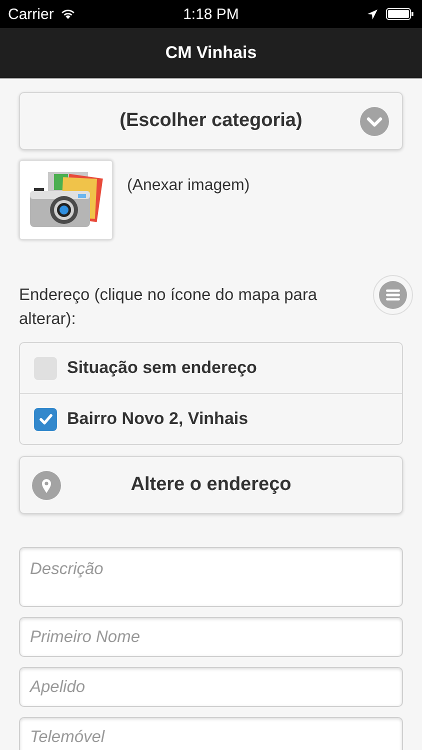  Describe the element at coordinates (188, 186) in the screenshot. I see `attach-image-label: (Anexar imagem)` at that location.